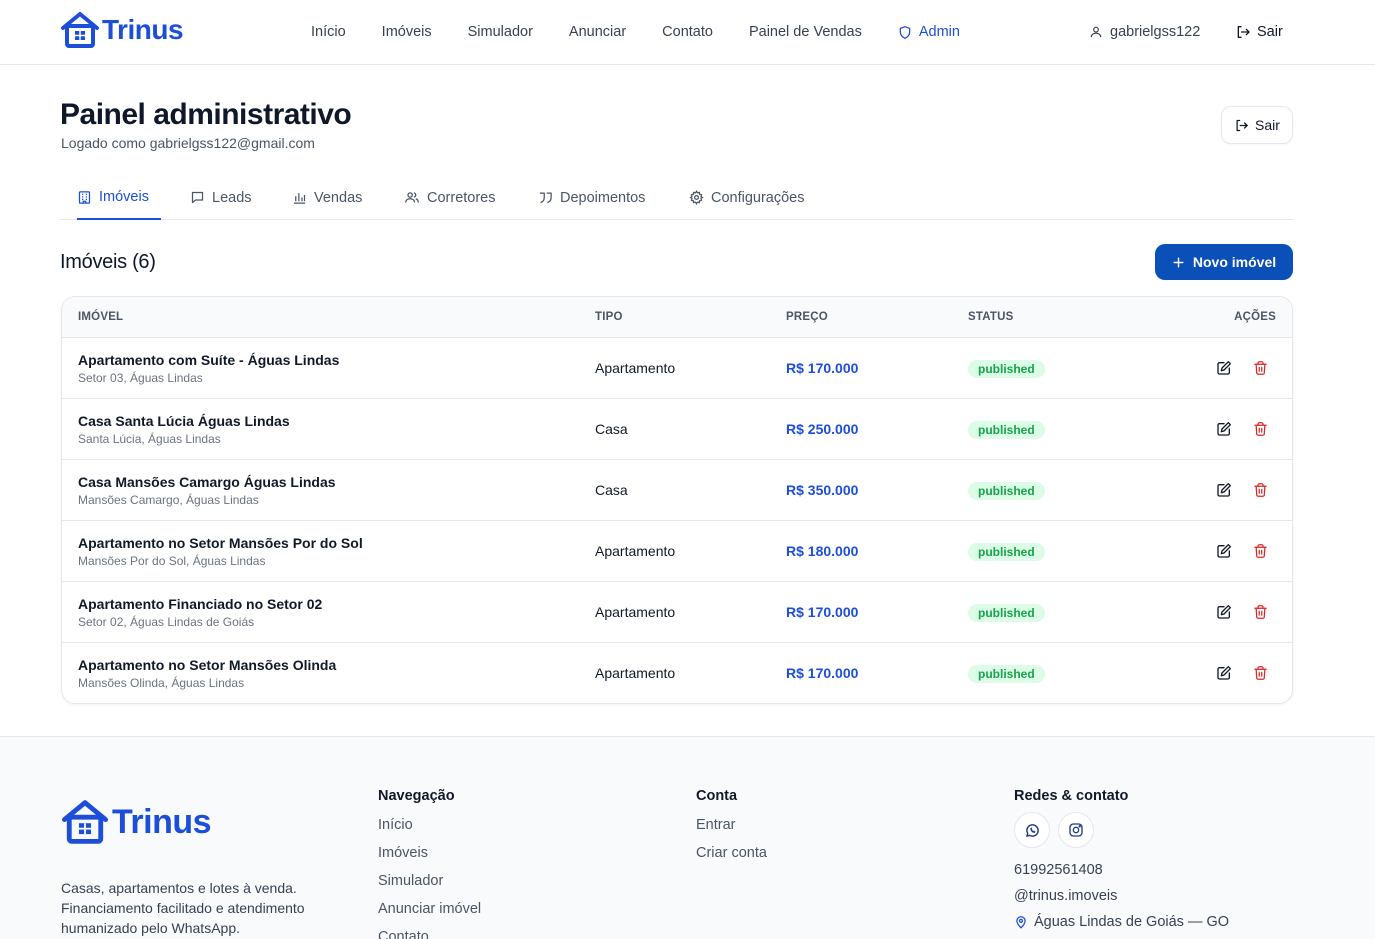 Image resolution: width=1375 pixels, height=939 pixels. I want to click on logout-button: Sair, so click(1257, 125).